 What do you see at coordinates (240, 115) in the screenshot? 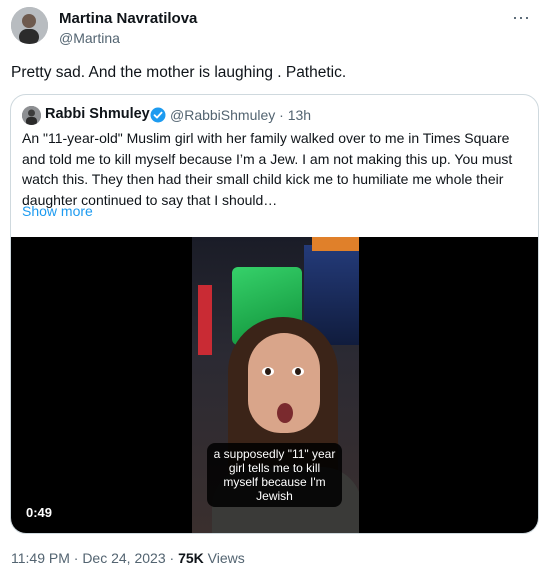
I see `quoted-author-handle-time: @RabbiShmuley · 13h` at bounding box center [240, 115].